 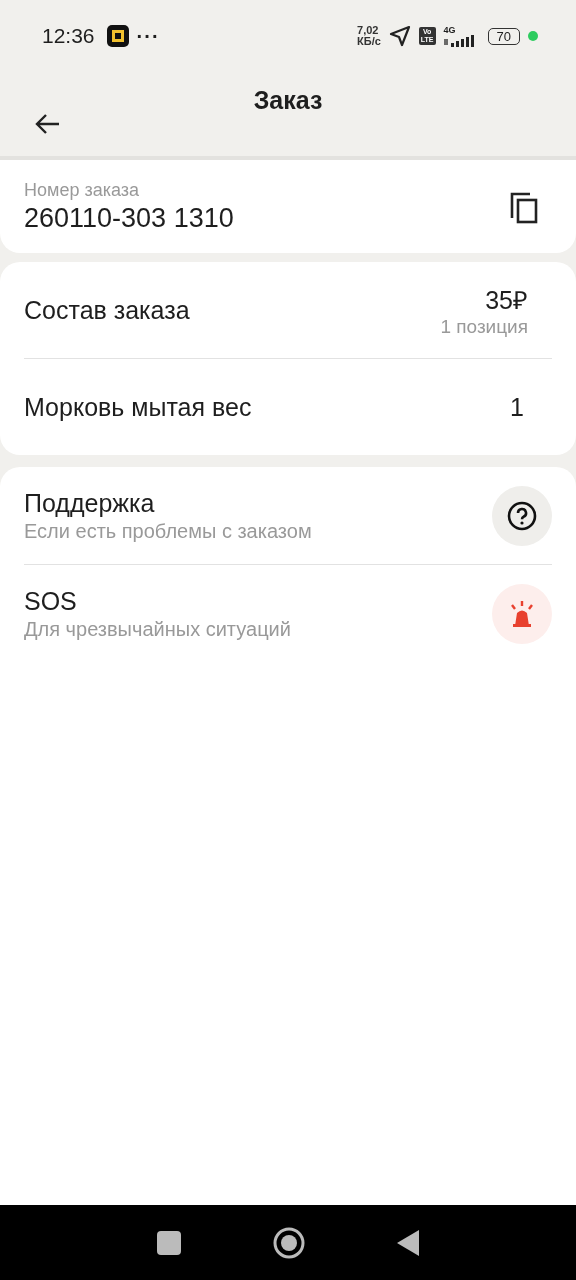 I want to click on more-notifications: ···, so click(x=148, y=36).